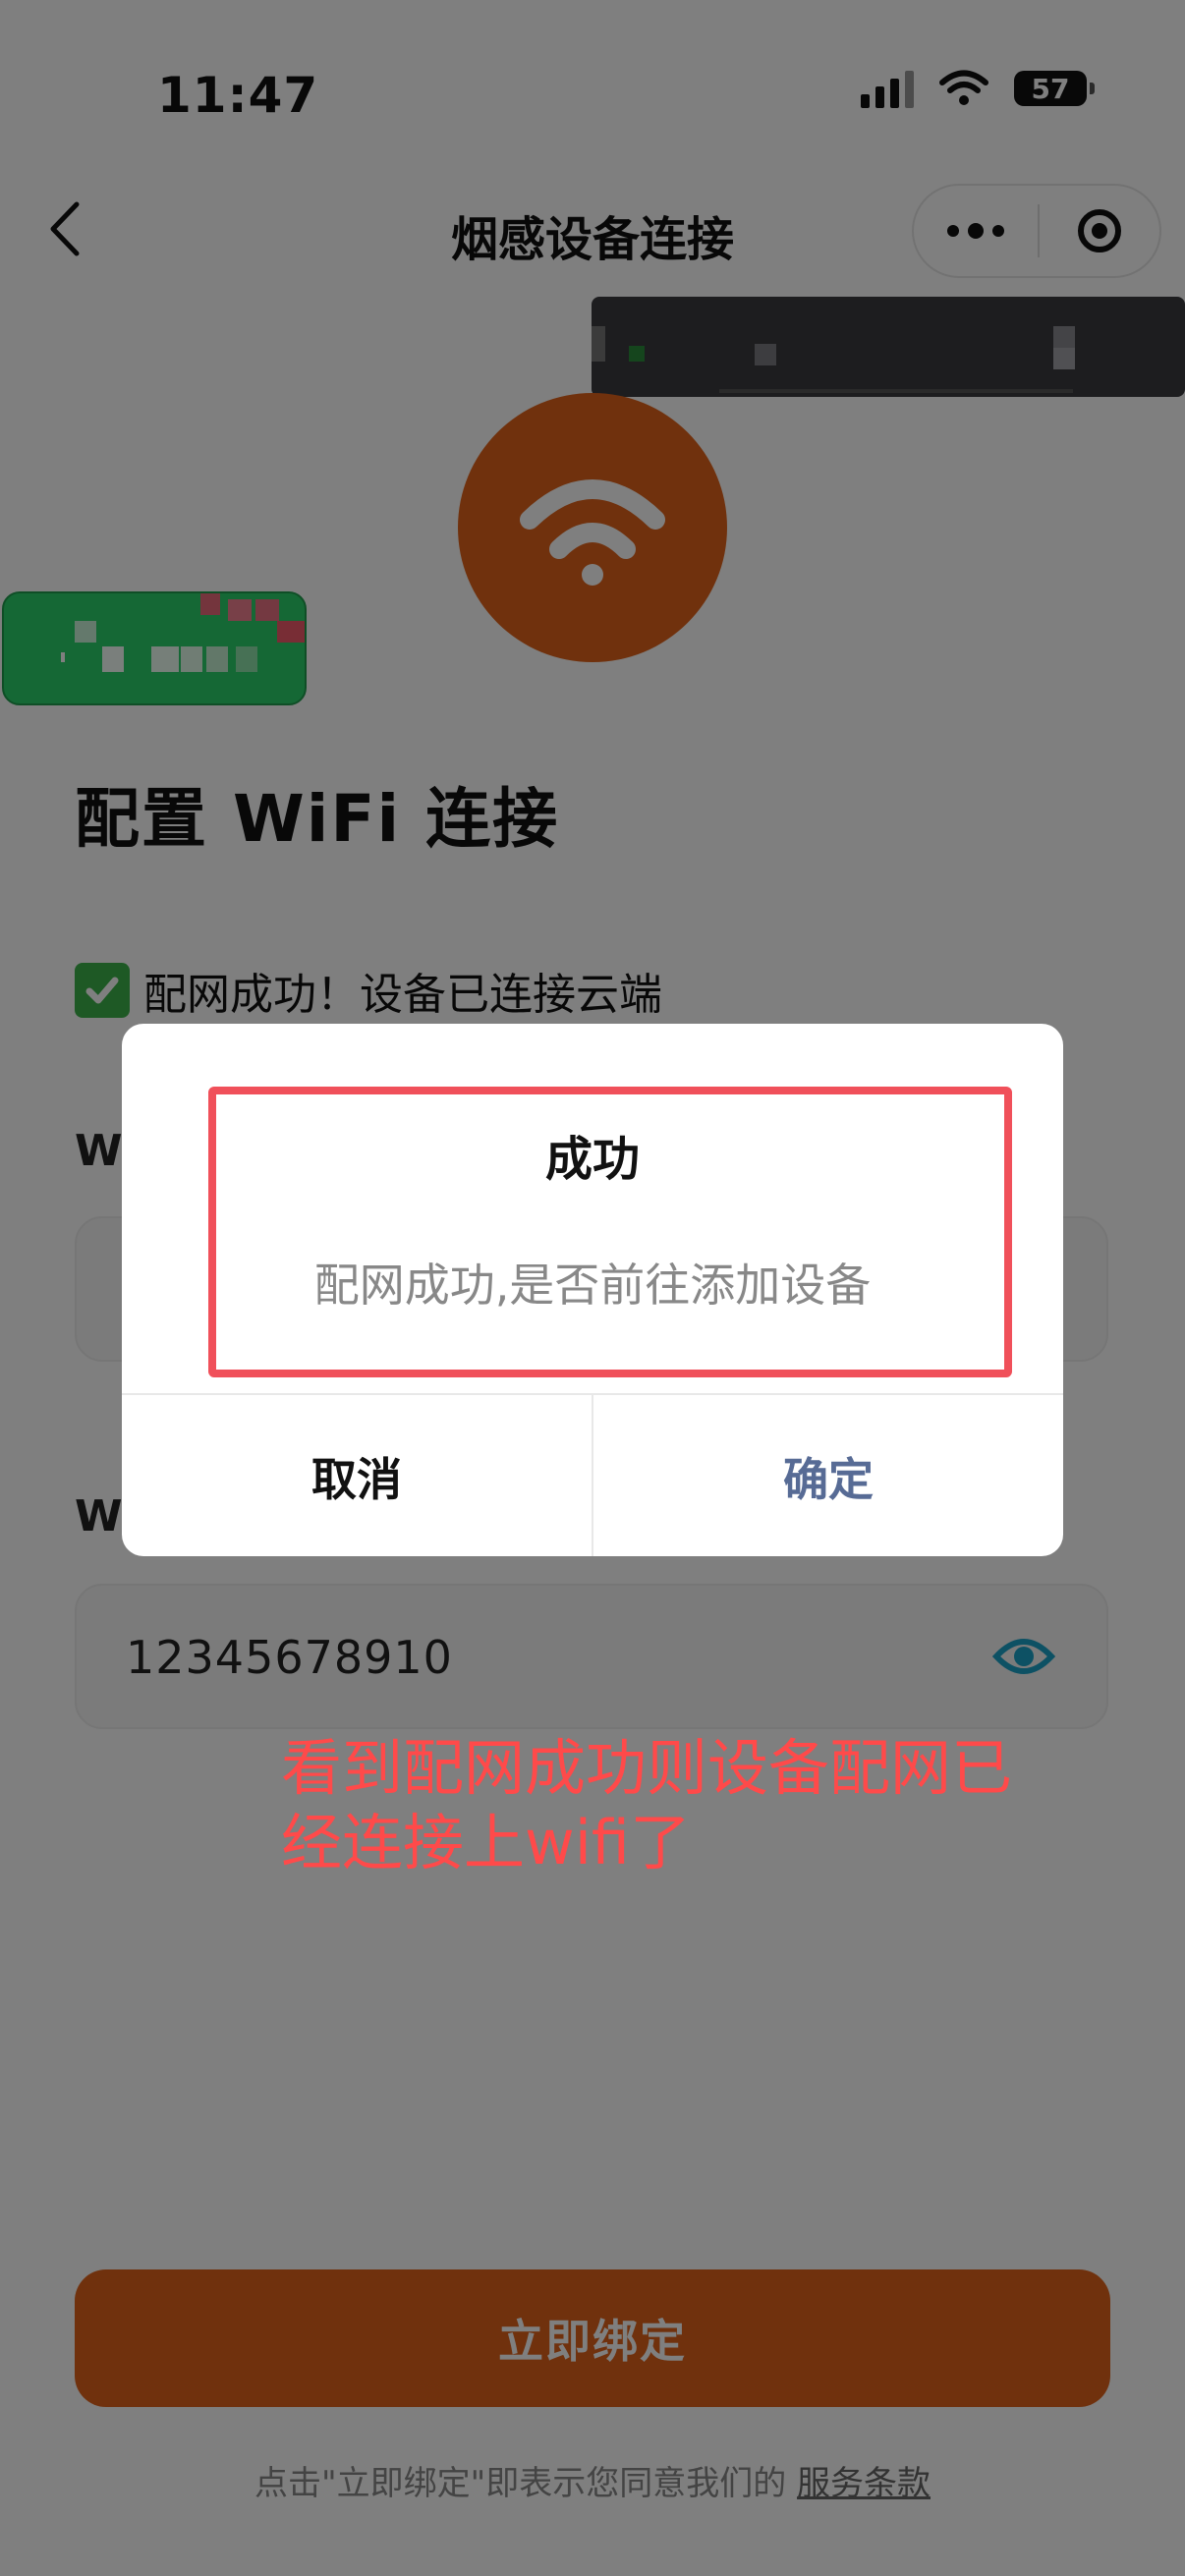 The height and width of the screenshot is (2576, 1185). I want to click on dialog-footer: 取消 确定, so click(592, 1474).